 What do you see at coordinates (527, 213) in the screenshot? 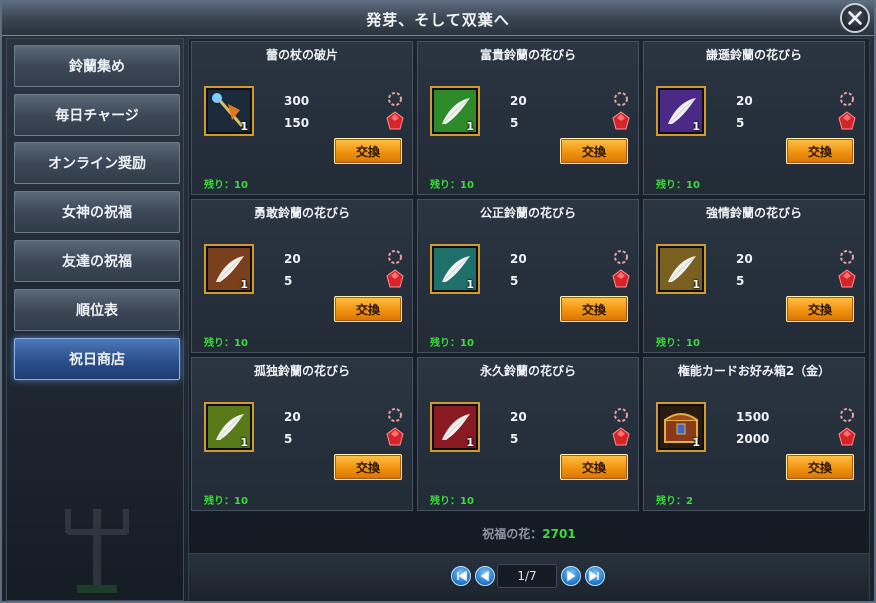
I see `item-title: 公正鈴蘭の花びら` at bounding box center [527, 213].